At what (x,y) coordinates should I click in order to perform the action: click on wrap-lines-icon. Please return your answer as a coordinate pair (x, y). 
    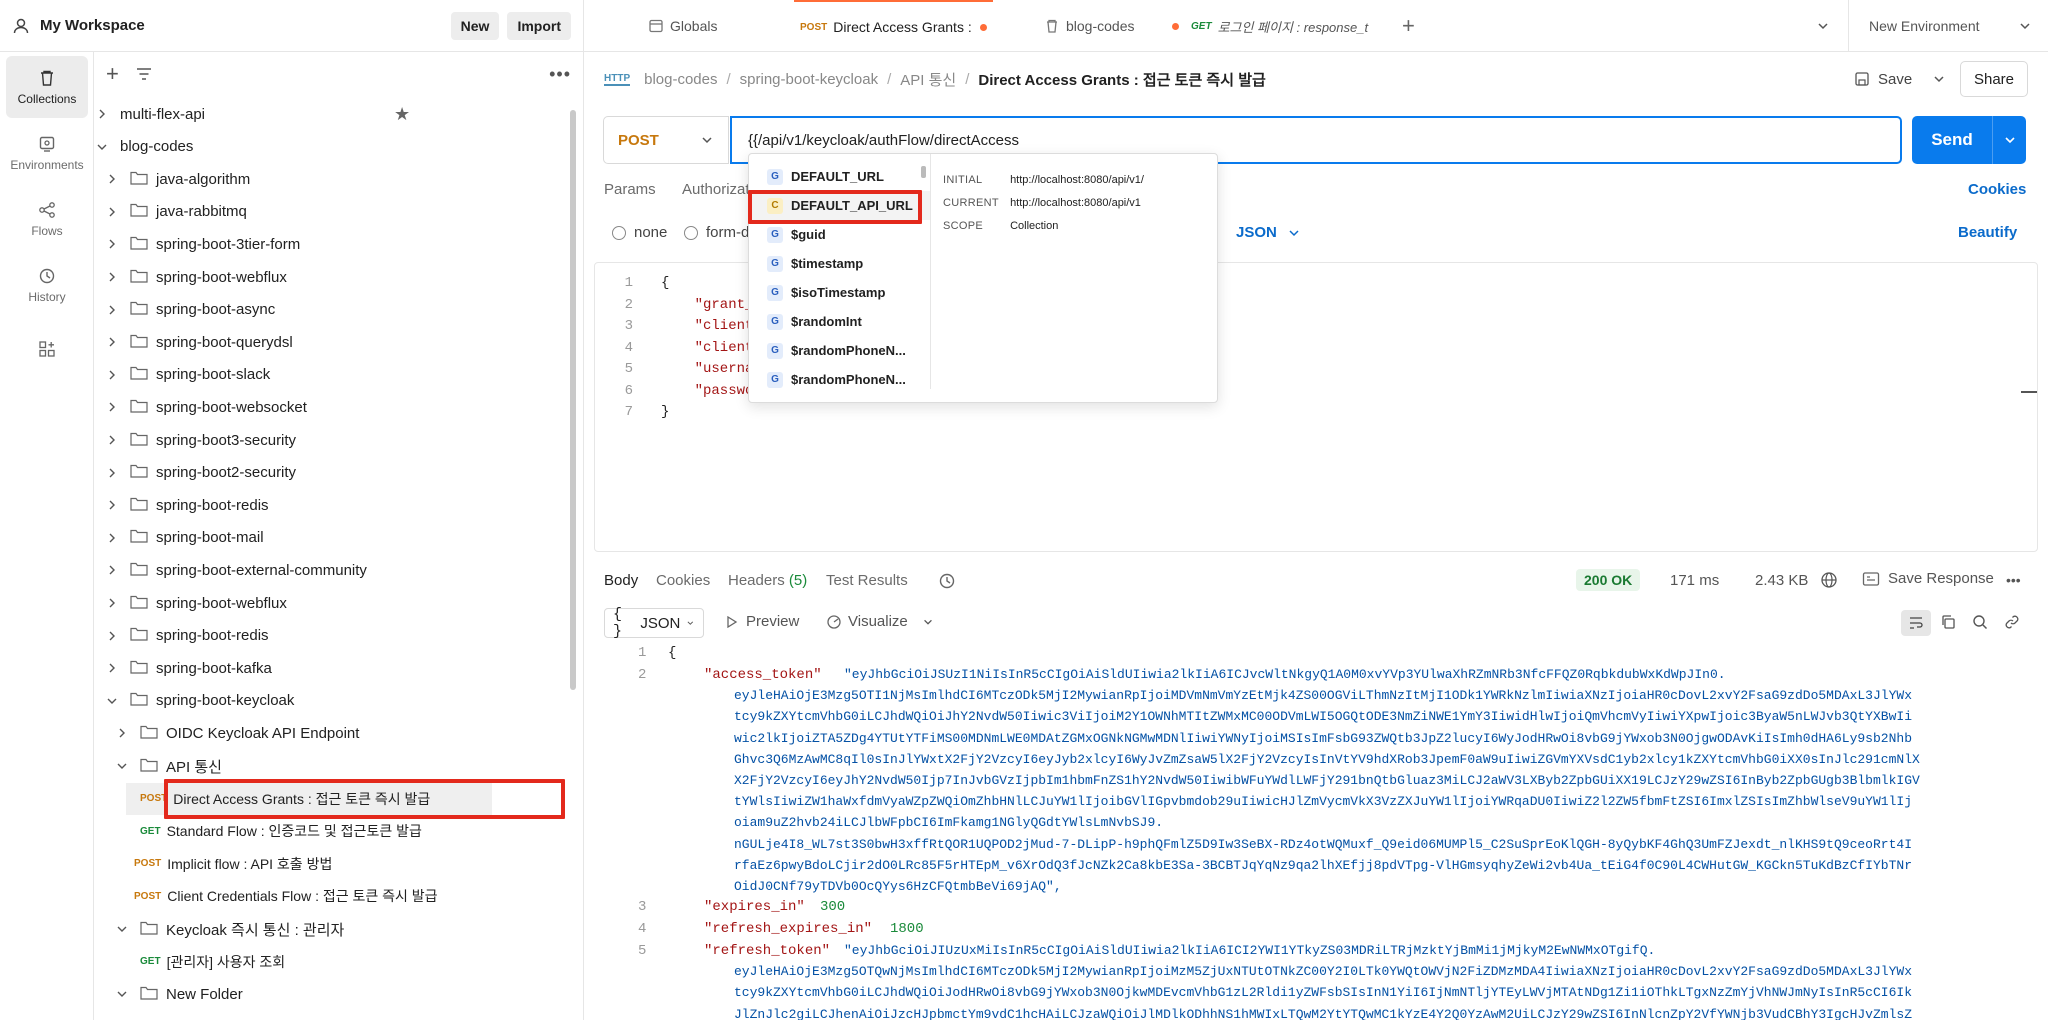
    Looking at the image, I should click on (1916, 623).